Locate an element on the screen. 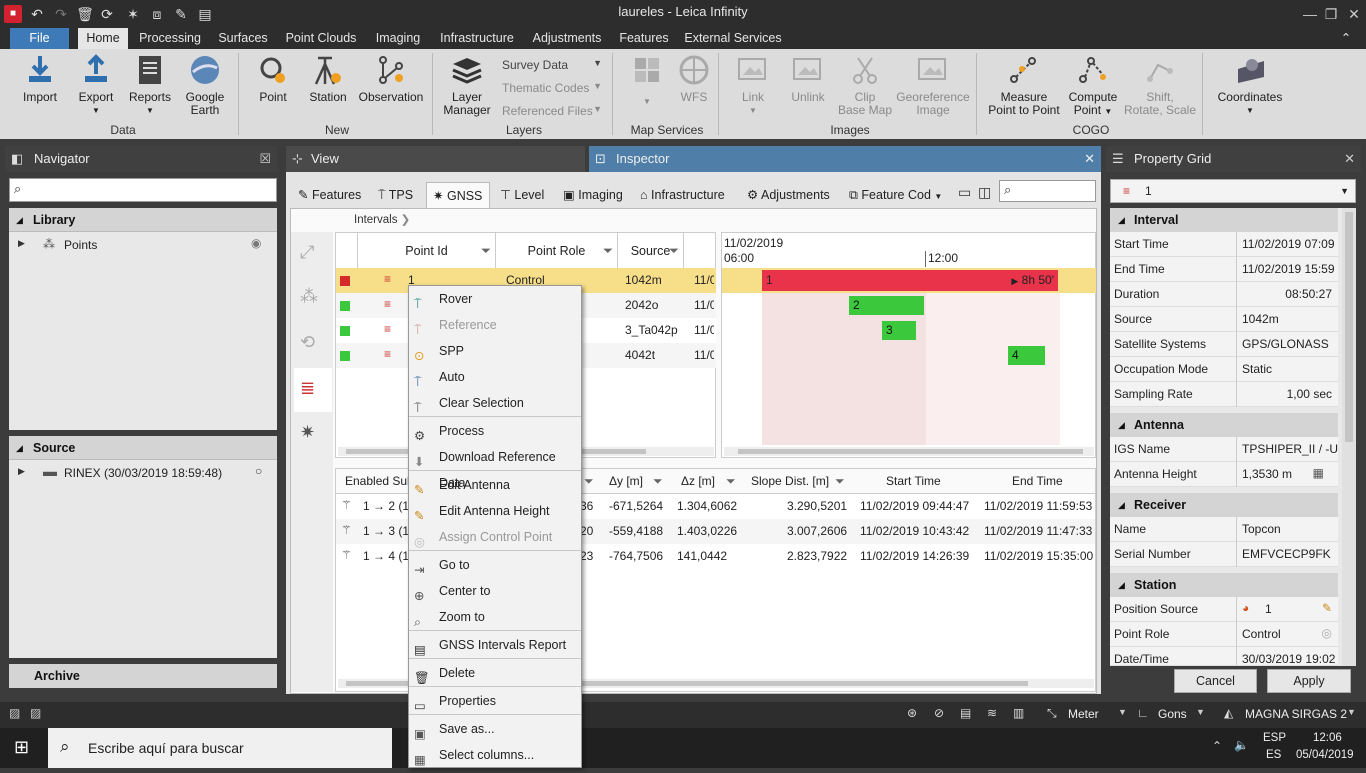 This screenshot has height=773, width=1366. property-row: Position Source 1 ◕ ✎ is located at coordinates (1224, 609).